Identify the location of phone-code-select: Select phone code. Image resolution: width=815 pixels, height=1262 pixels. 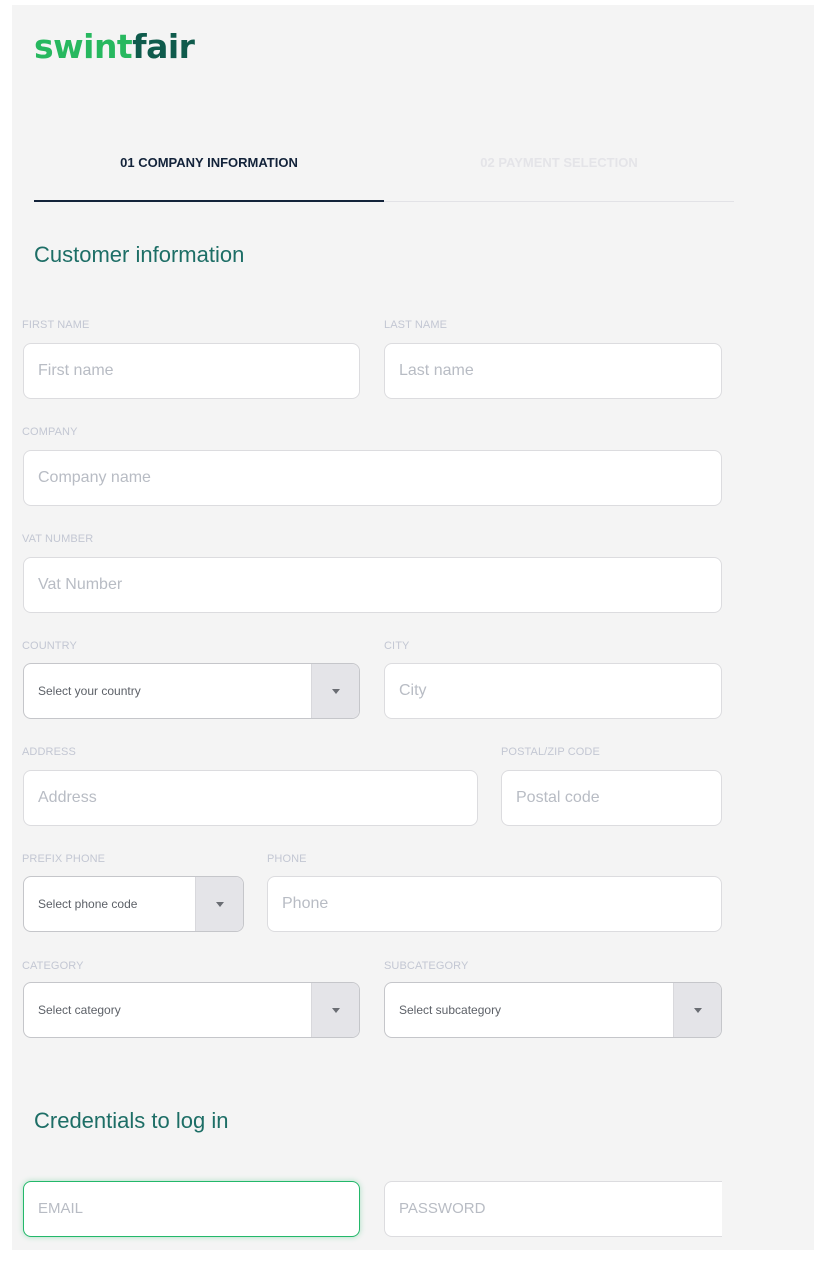
(133, 904).